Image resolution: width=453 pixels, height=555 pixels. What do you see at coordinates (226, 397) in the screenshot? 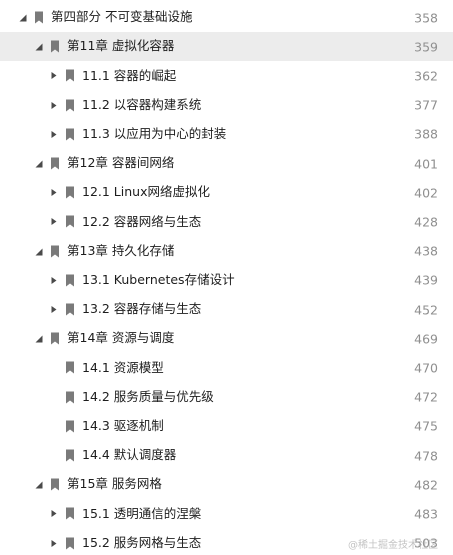
I see `toc-item: 14.2 服务质量与优先级 472` at bounding box center [226, 397].